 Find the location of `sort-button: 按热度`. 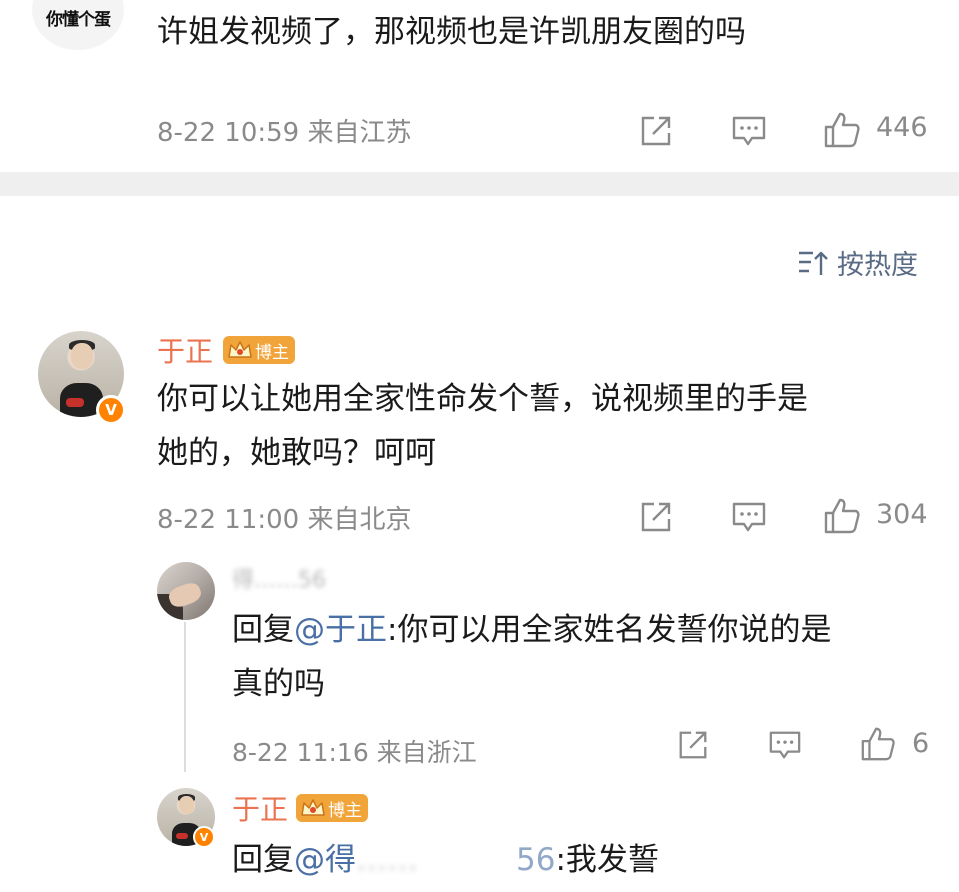

sort-button: 按热度 is located at coordinates (857, 262).